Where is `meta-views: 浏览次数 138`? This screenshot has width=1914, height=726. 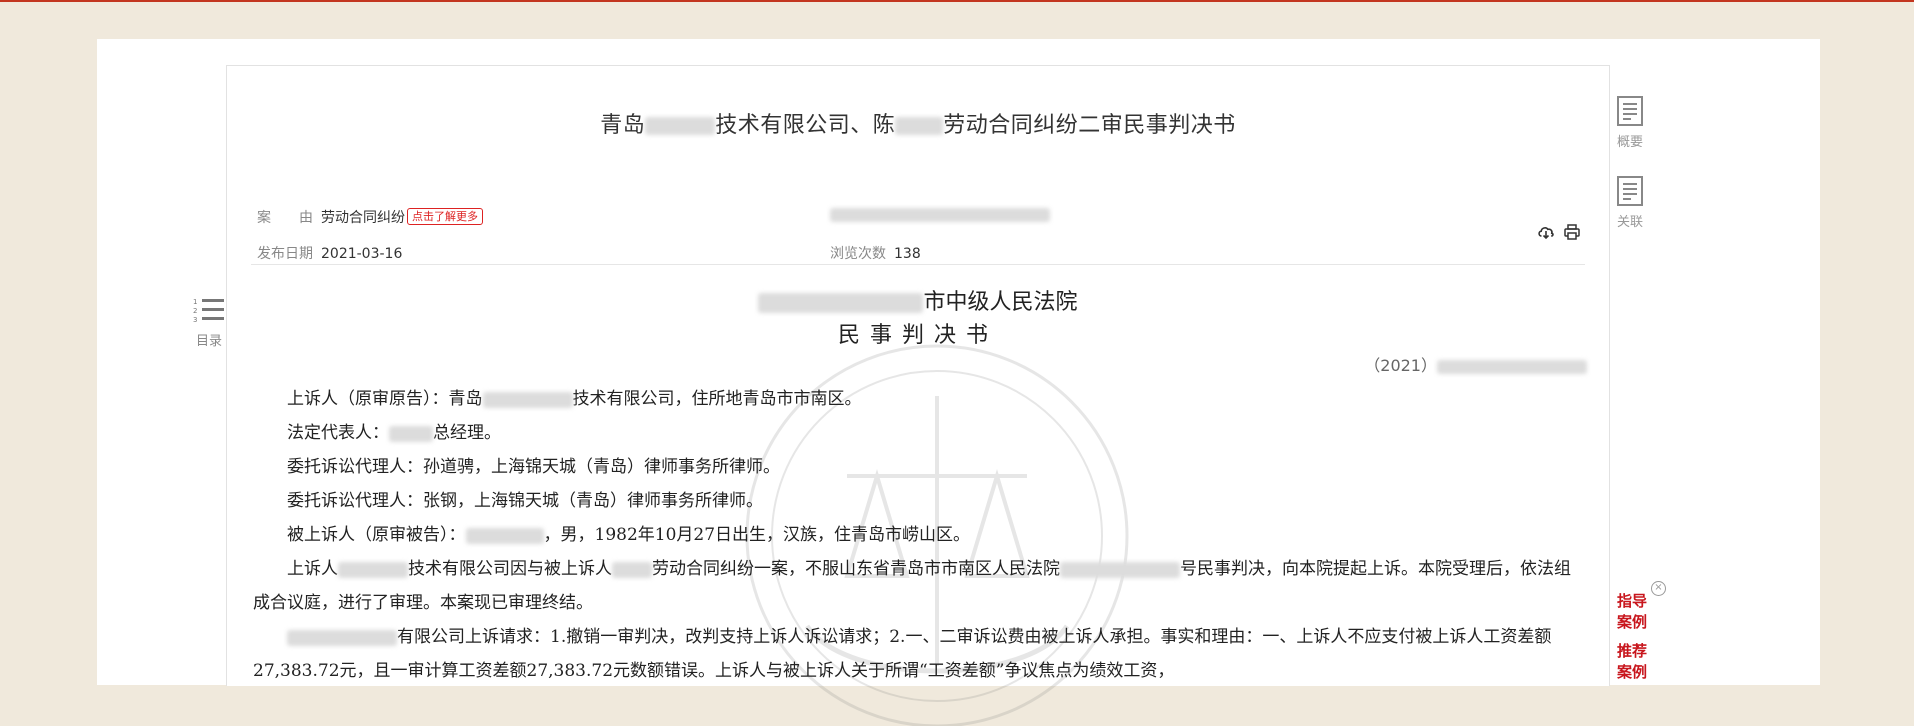
meta-views: 浏览次数 138 is located at coordinates (875, 253).